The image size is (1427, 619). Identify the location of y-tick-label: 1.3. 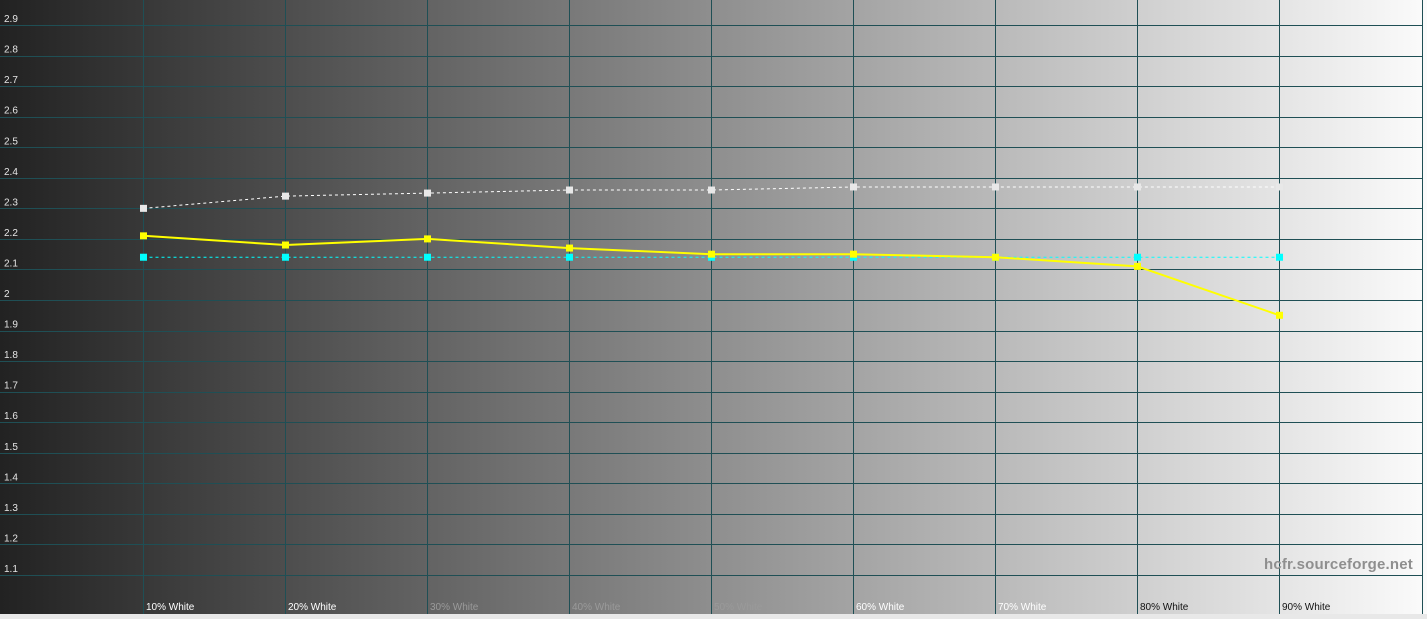
(11, 508).